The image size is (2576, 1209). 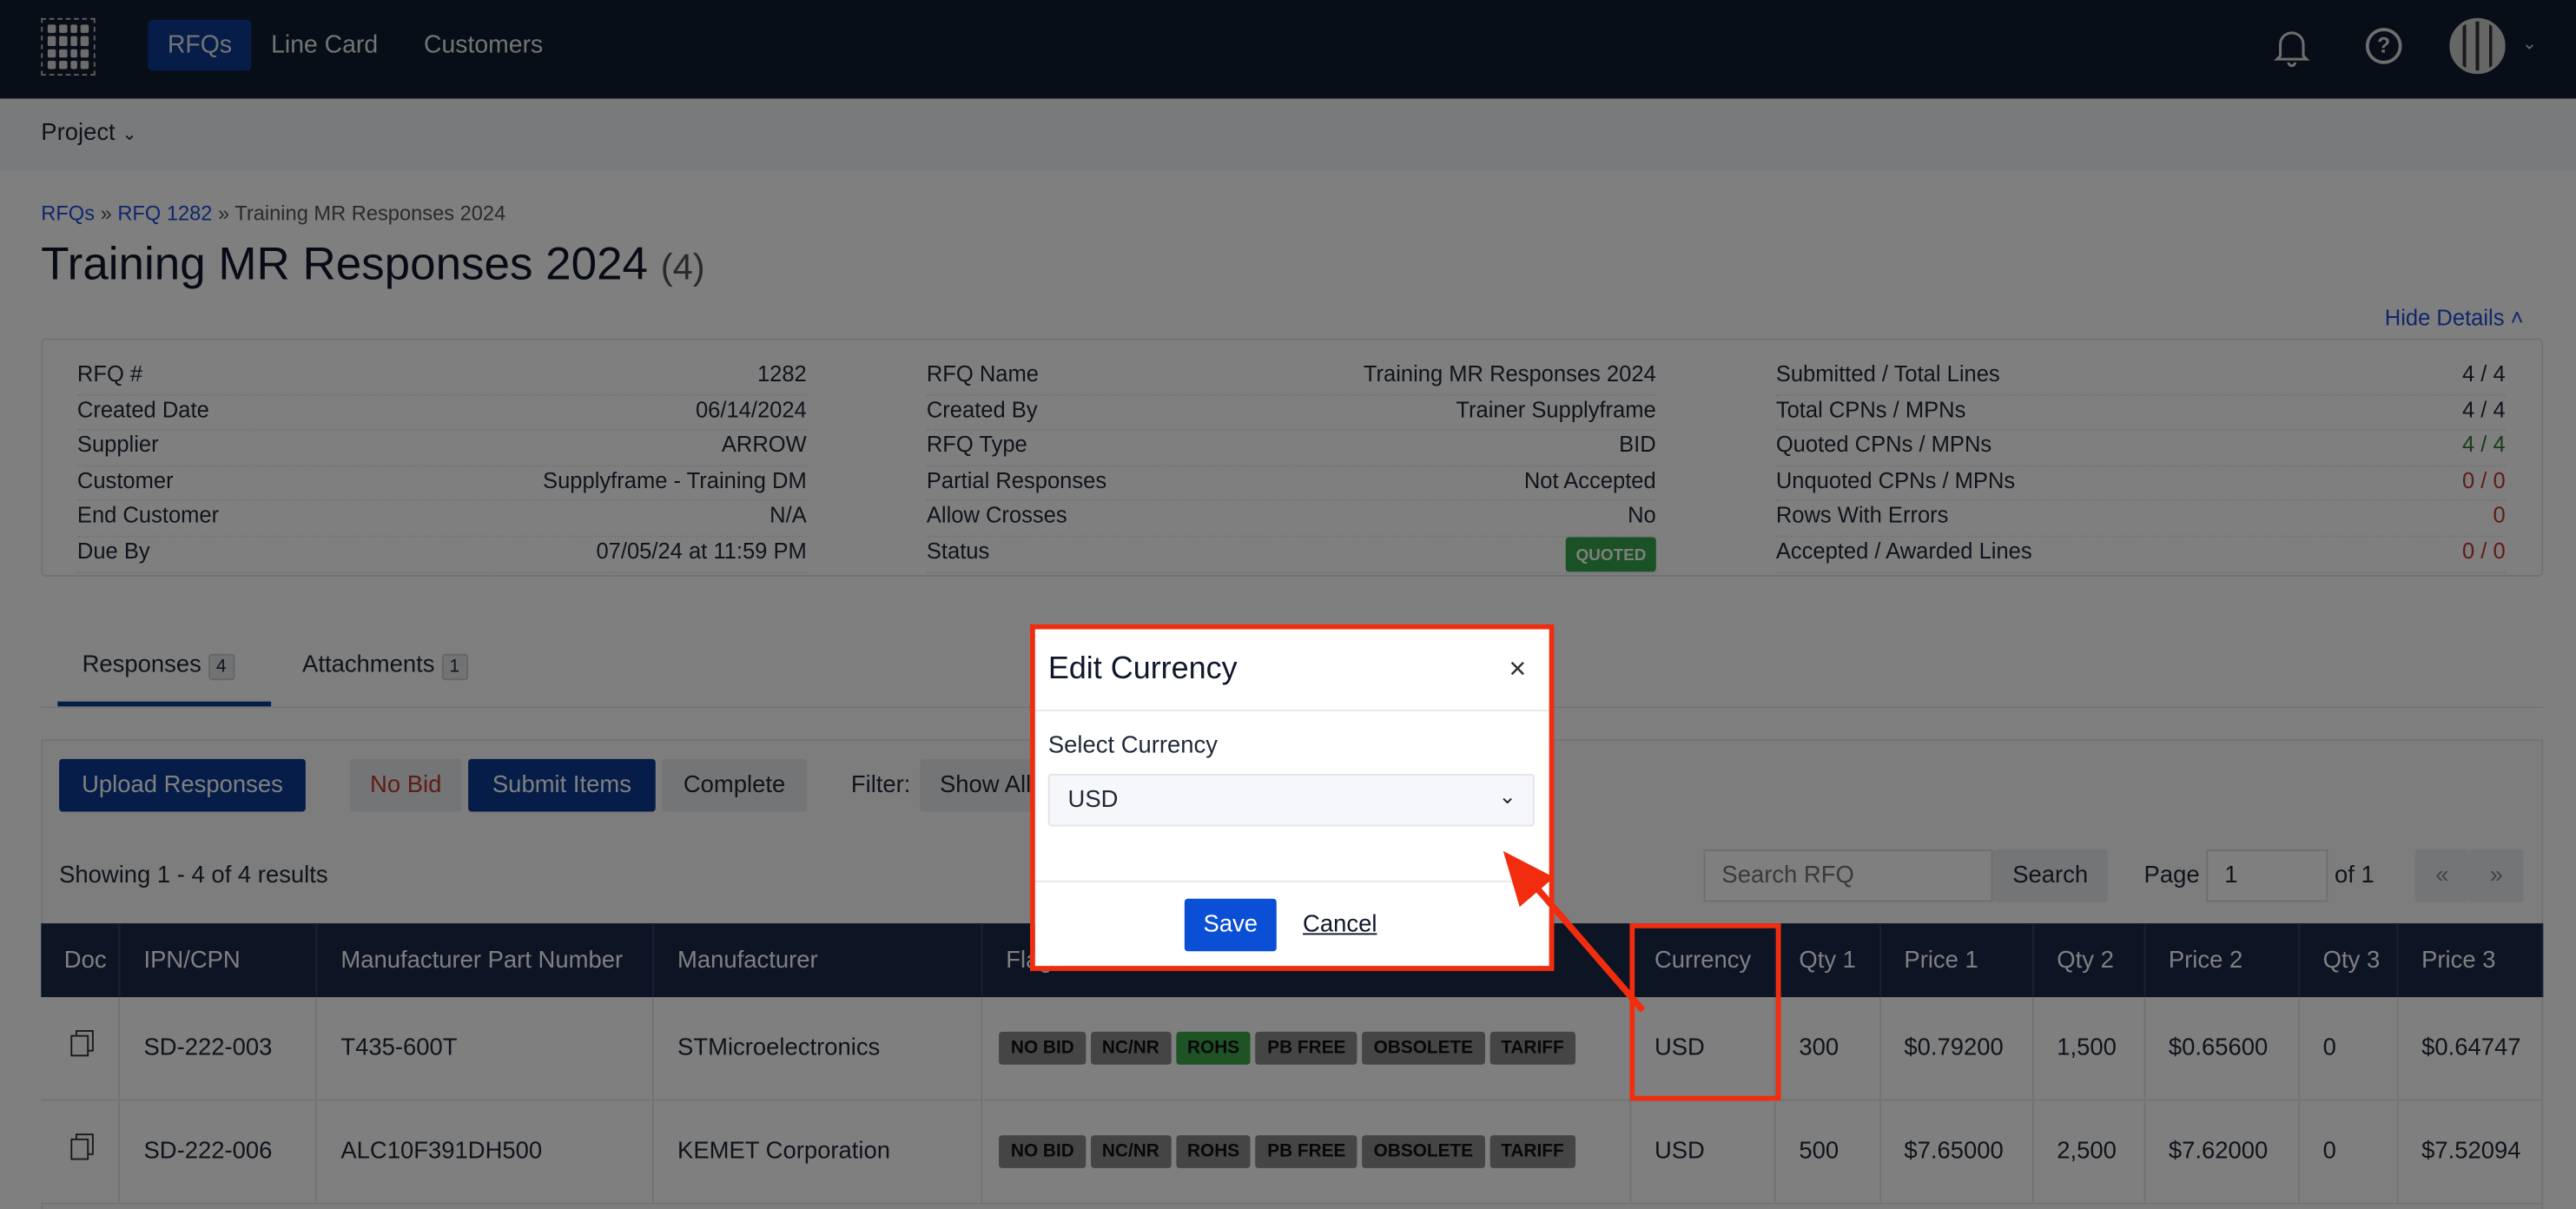 I want to click on arrow-annotation, so click(x=1574, y=931).